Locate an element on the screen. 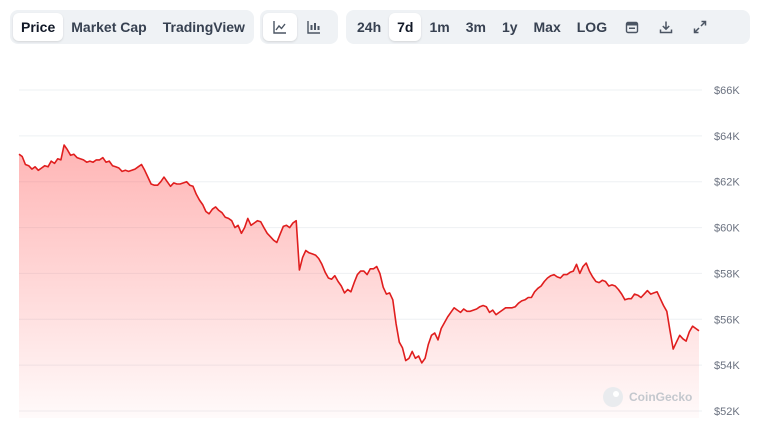 Image resolution: width=762 pixels, height=439 pixels. fullscreen-icon is located at coordinates (700, 27).